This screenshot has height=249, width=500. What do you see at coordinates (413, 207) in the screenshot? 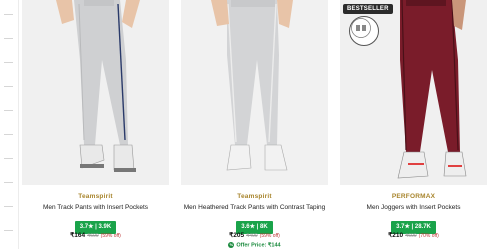
I see `product-title: Men Joggers with Insert Pockets` at bounding box center [413, 207].